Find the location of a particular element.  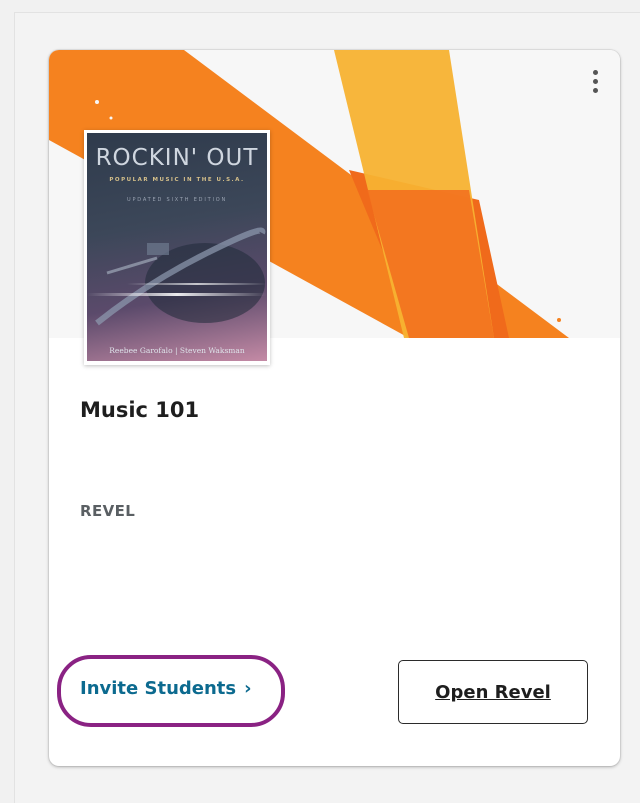

book-title: ROCKIN' OUT is located at coordinates (177, 158).